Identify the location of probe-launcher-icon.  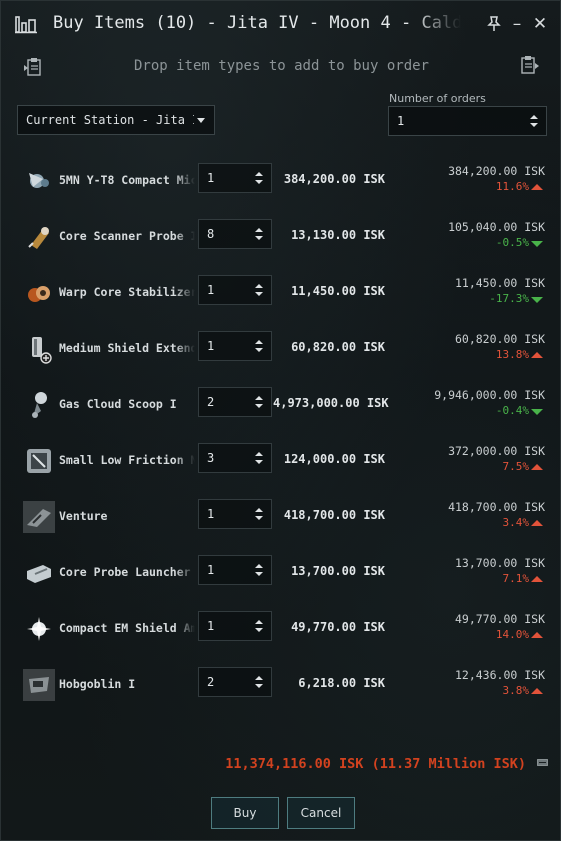
(39, 573).